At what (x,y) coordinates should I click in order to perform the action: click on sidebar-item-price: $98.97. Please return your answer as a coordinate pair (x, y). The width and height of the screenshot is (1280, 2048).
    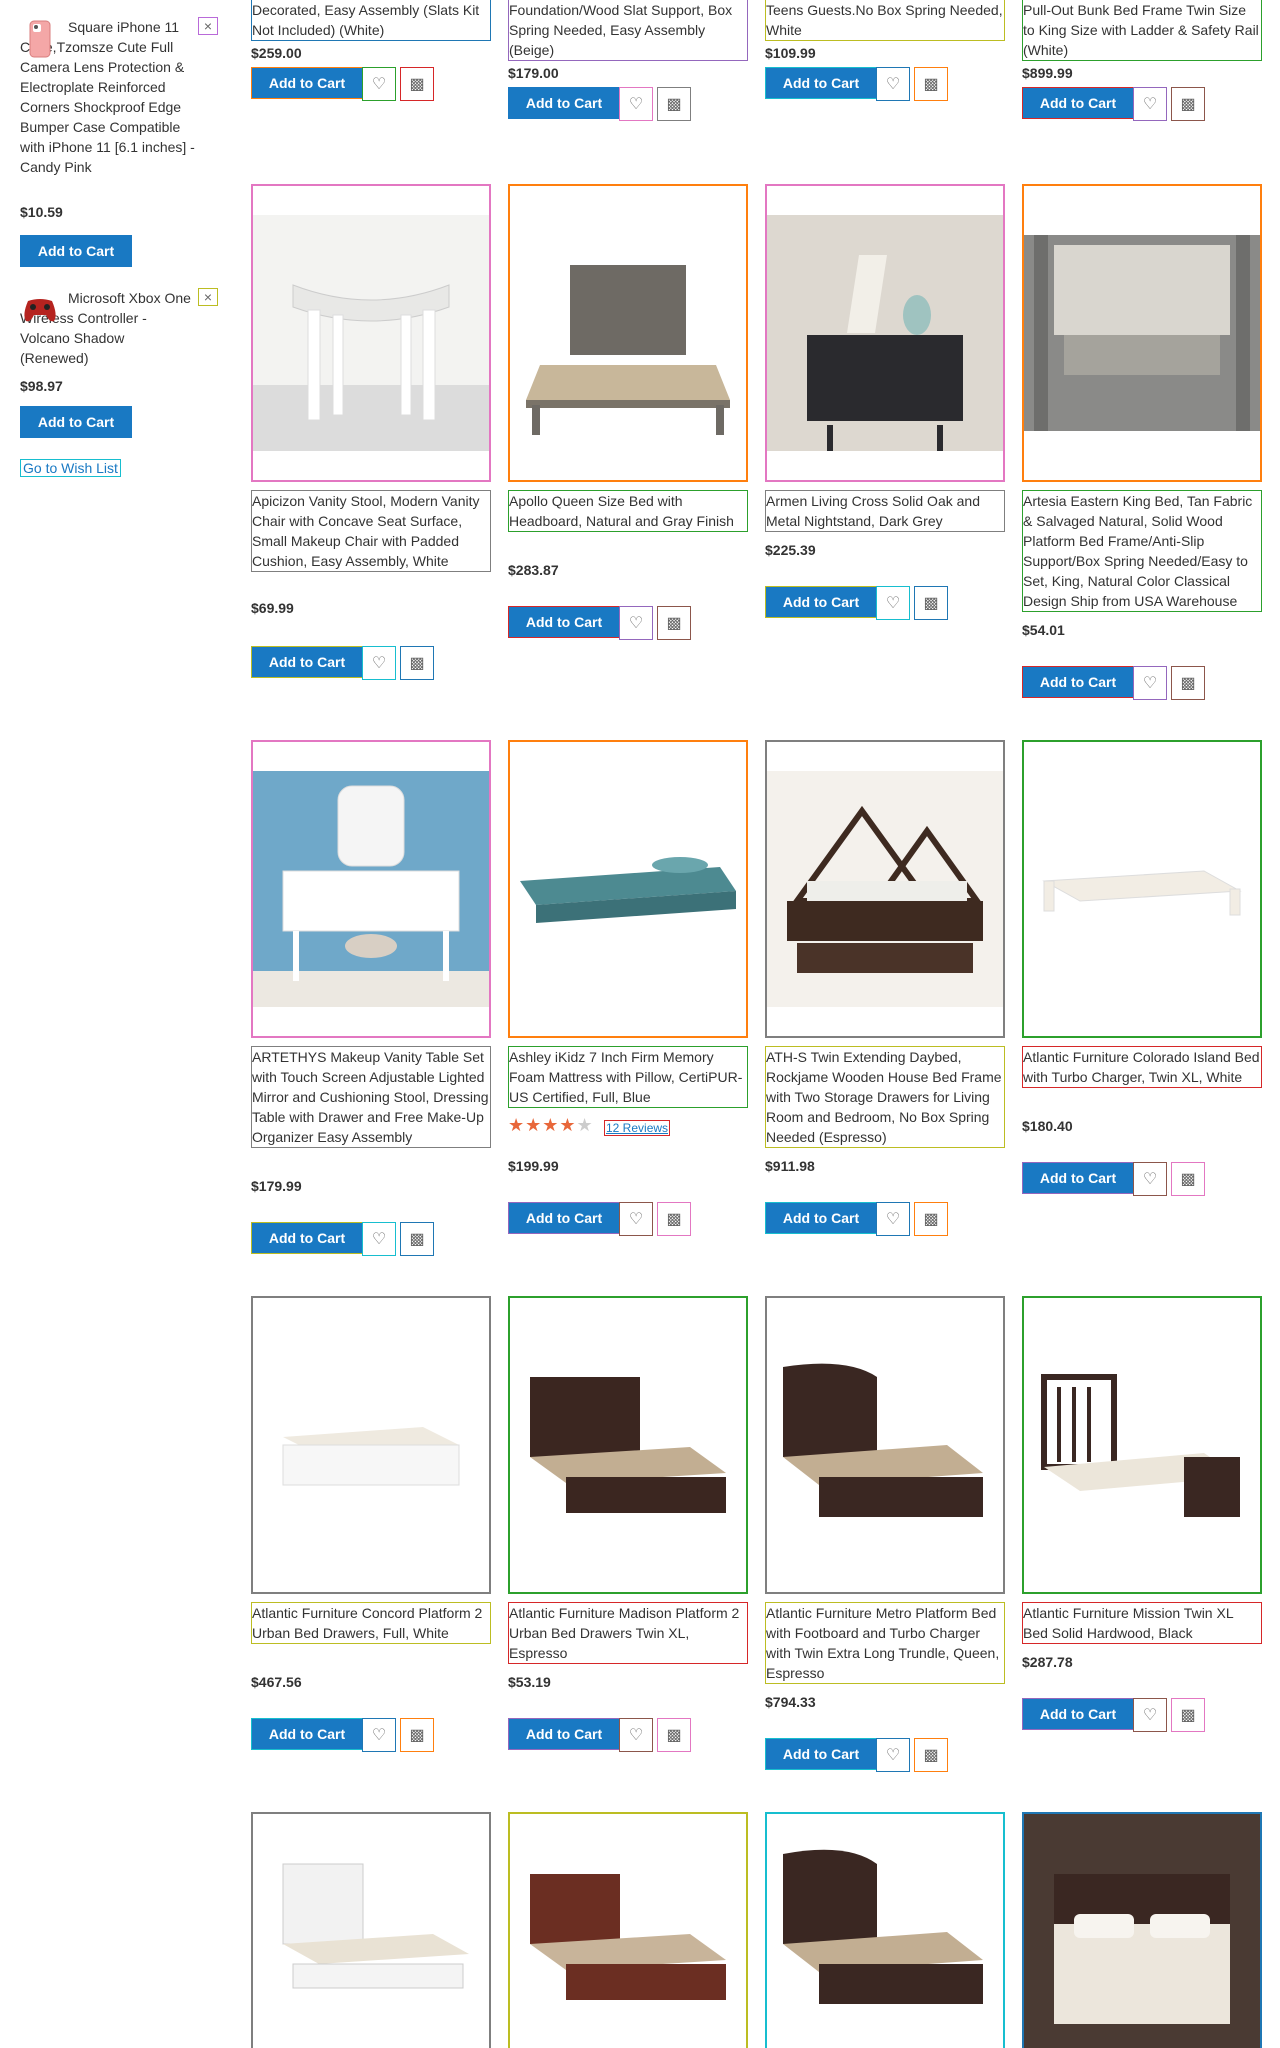
    Looking at the image, I should click on (41, 386).